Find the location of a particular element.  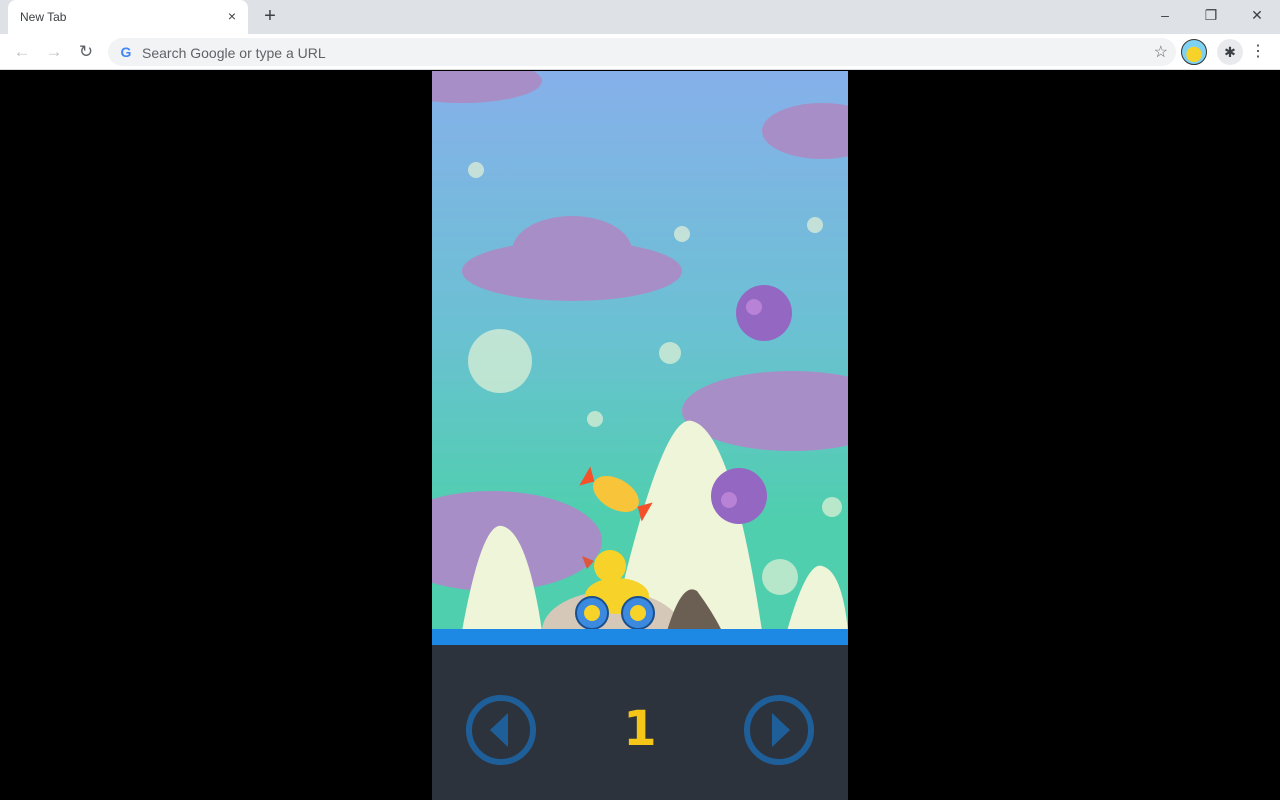

tab-new-tab: New Tab × is located at coordinates (128, 17).